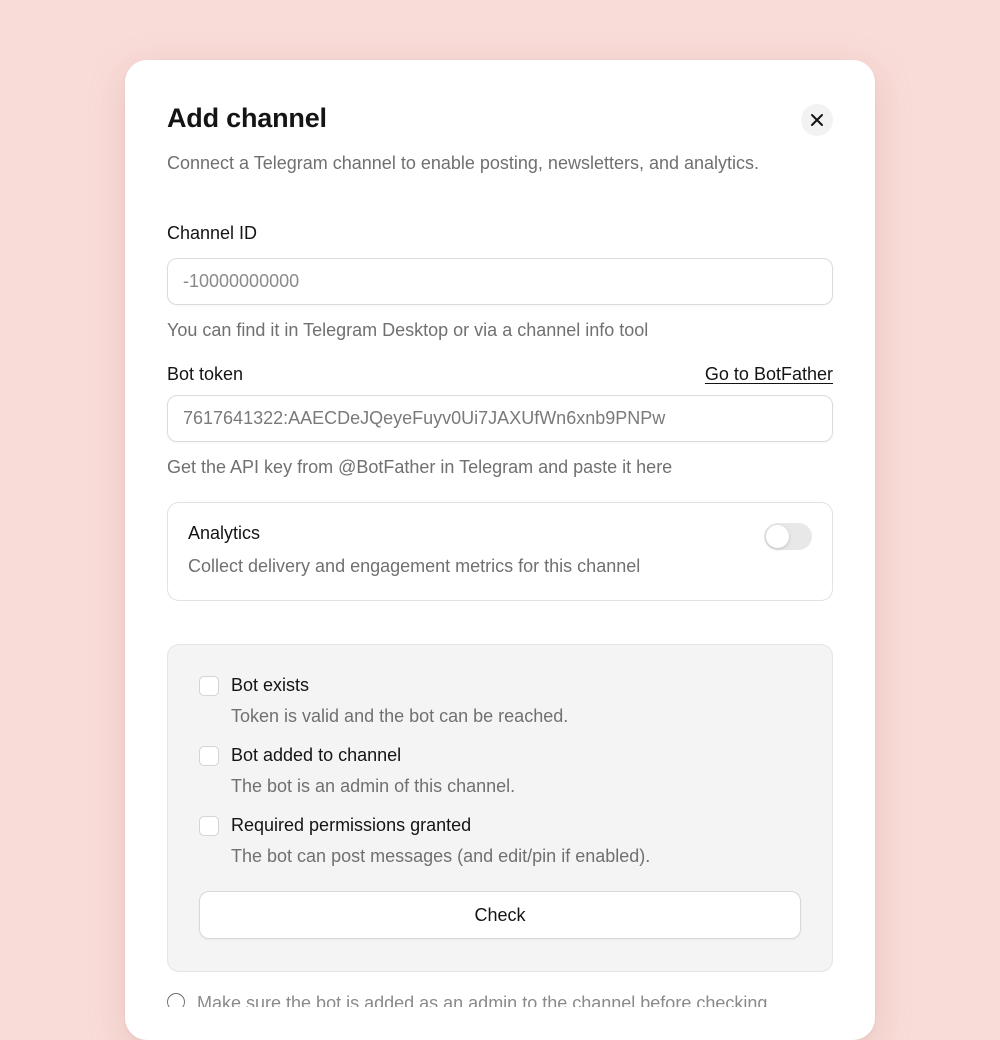  What do you see at coordinates (500, 418) in the screenshot?
I see `bot-token-input` at bounding box center [500, 418].